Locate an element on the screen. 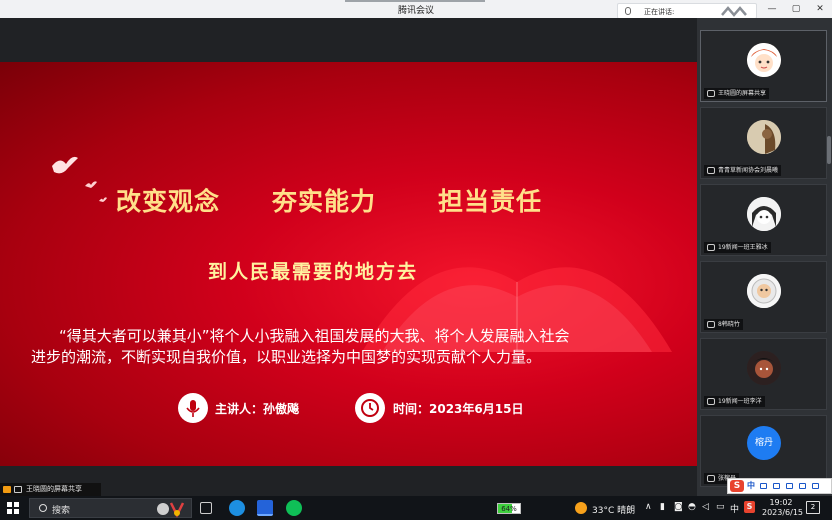  battery-tray-icon: ▭ is located at coordinates (720, 507).